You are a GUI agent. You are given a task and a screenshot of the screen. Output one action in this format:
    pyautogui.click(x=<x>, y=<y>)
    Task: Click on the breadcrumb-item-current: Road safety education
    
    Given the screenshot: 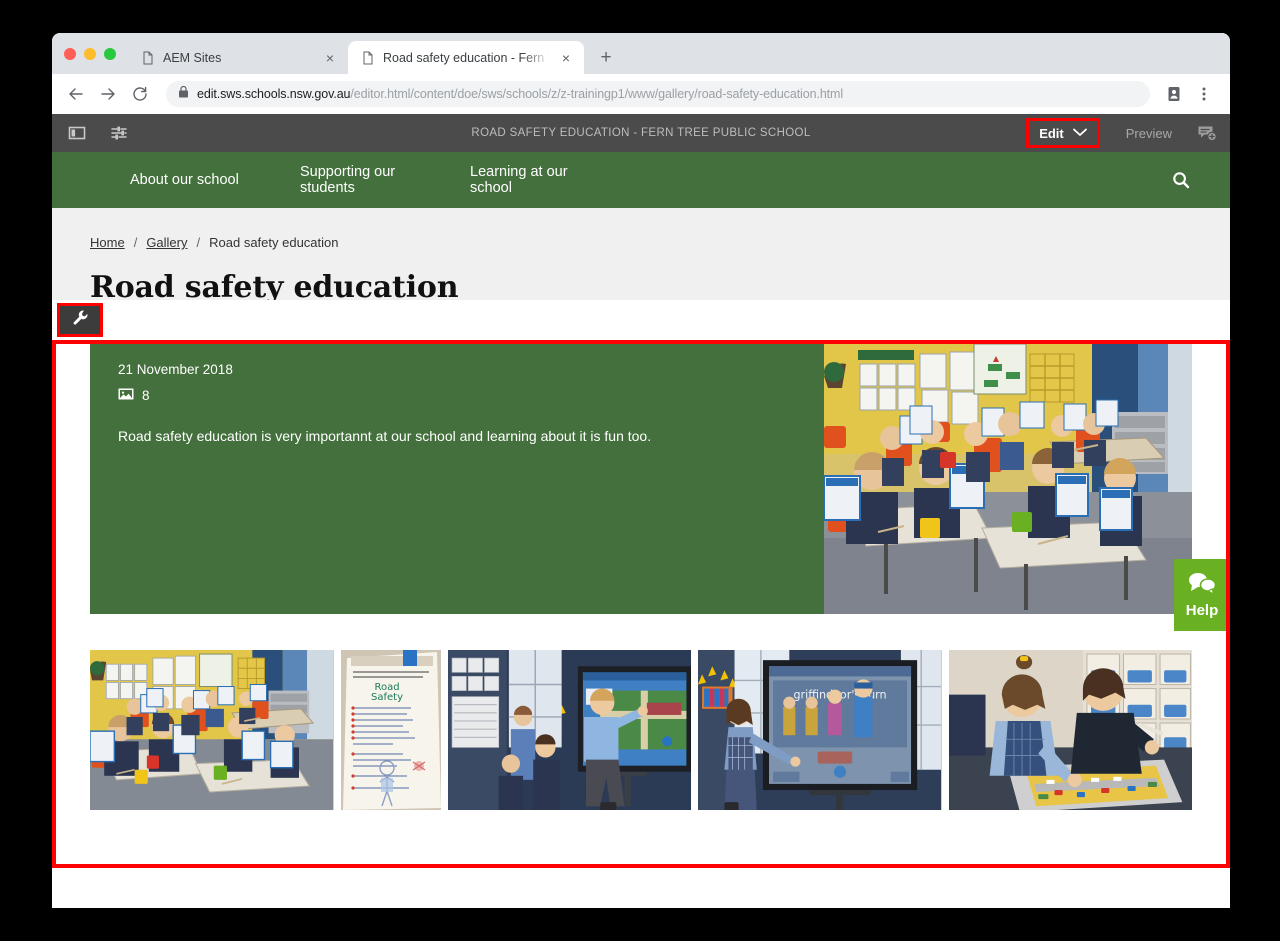 What is the action you would take?
    pyautogui.click(x=274, y=242)
    